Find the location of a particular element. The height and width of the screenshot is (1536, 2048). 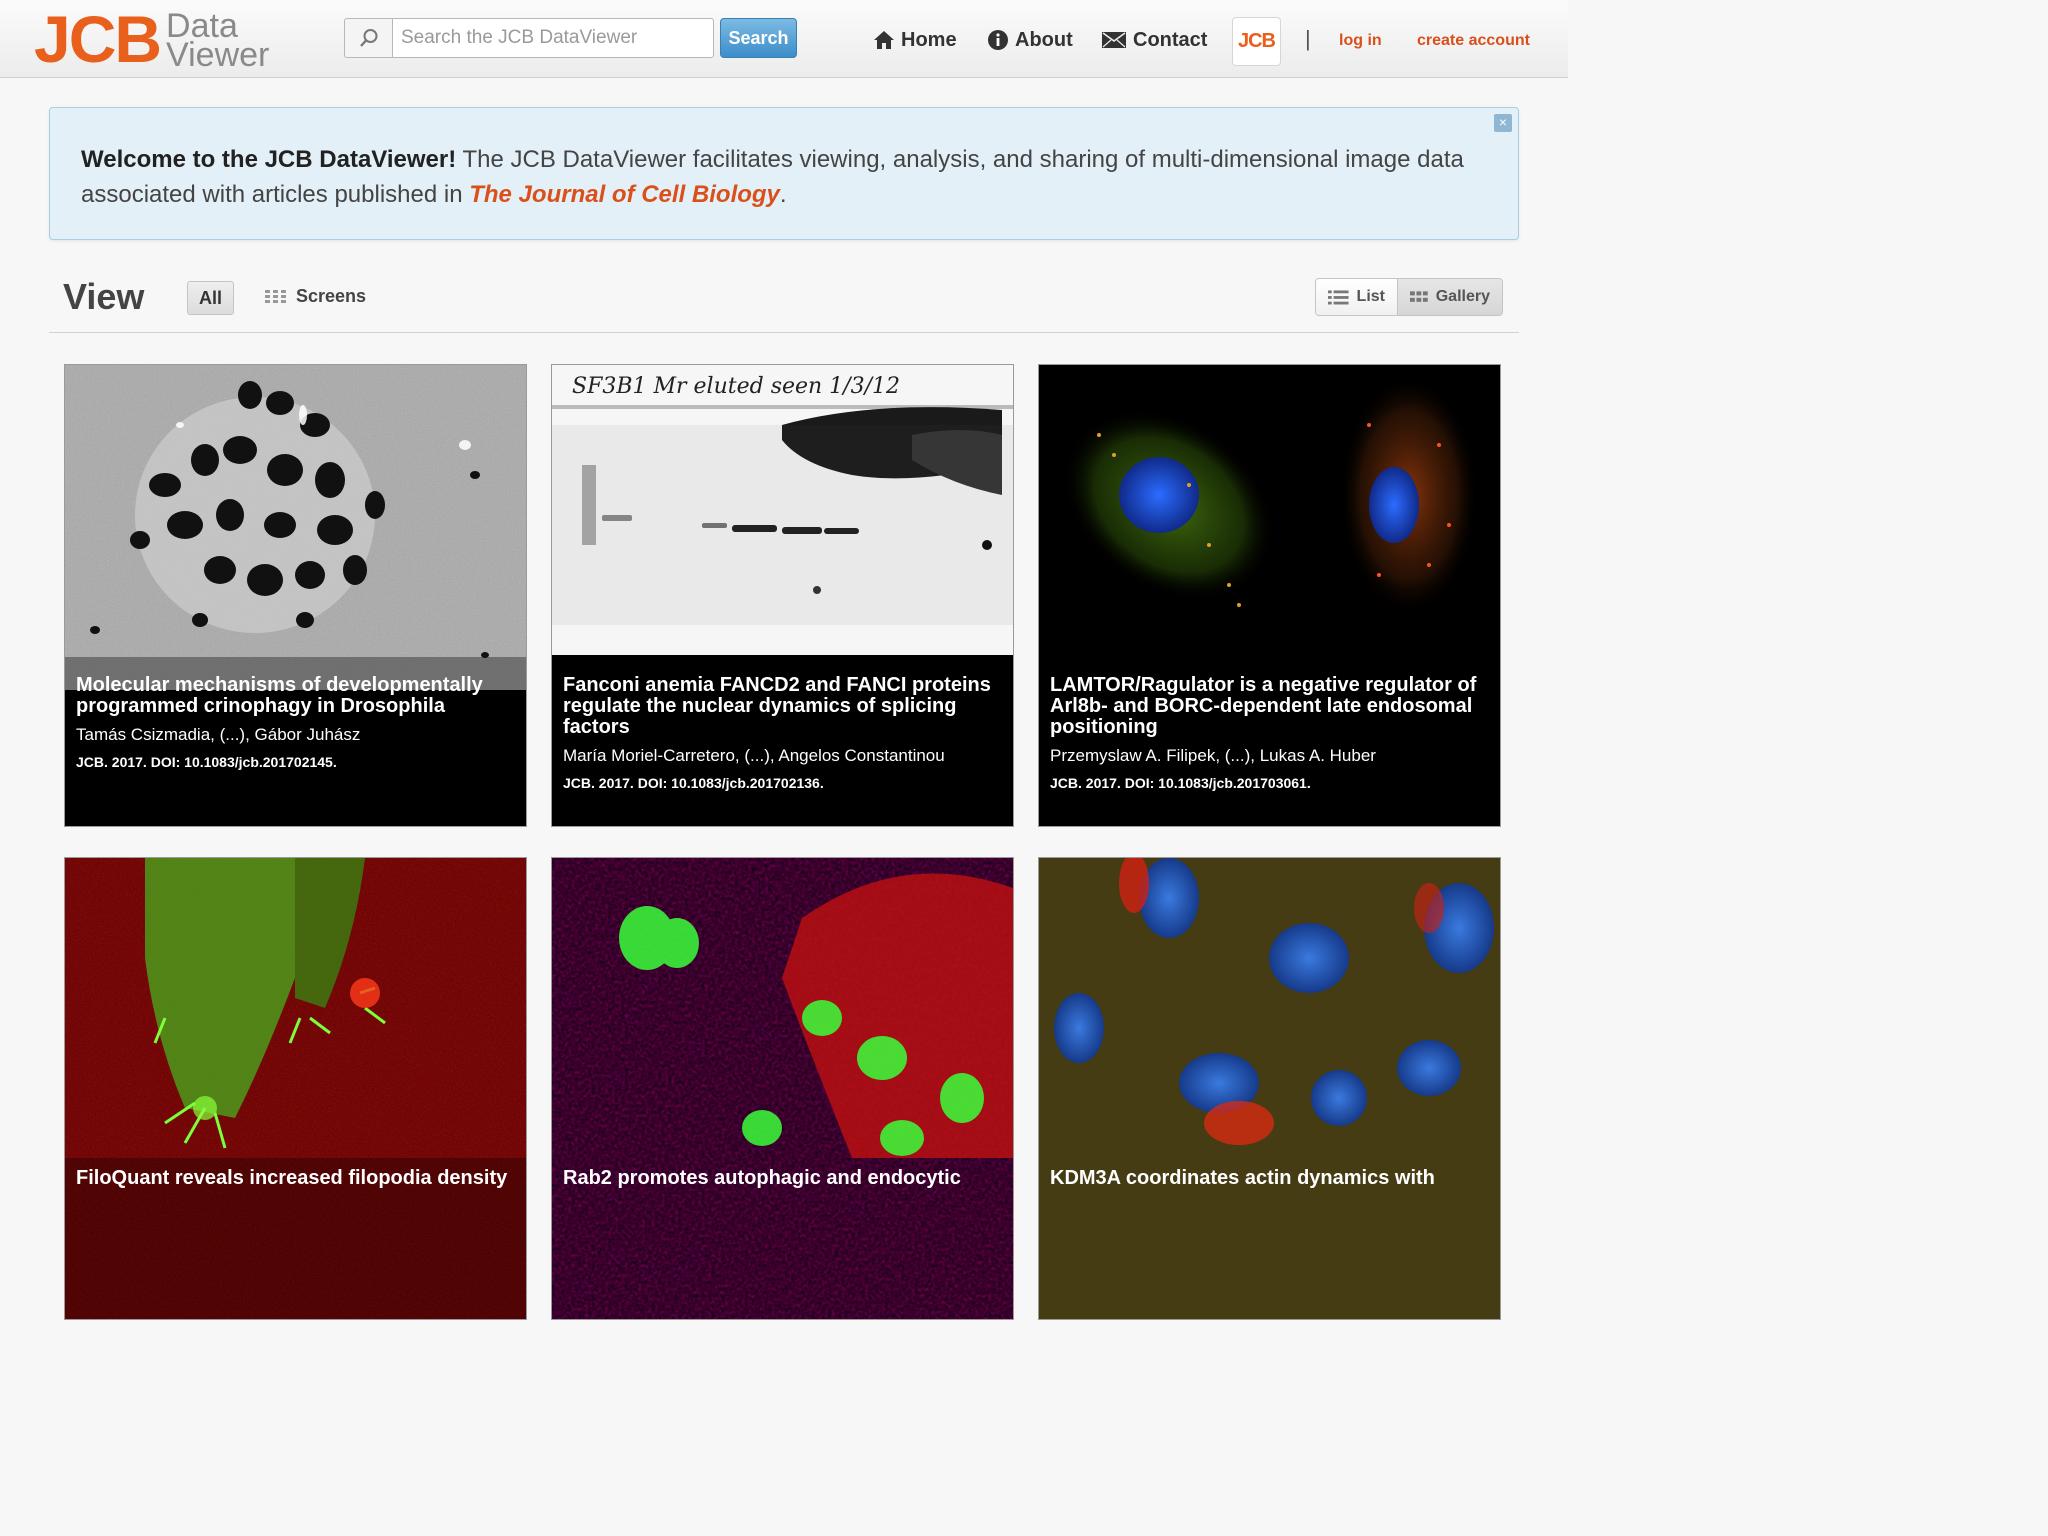

search-icon is located at coordinates (368, 38).